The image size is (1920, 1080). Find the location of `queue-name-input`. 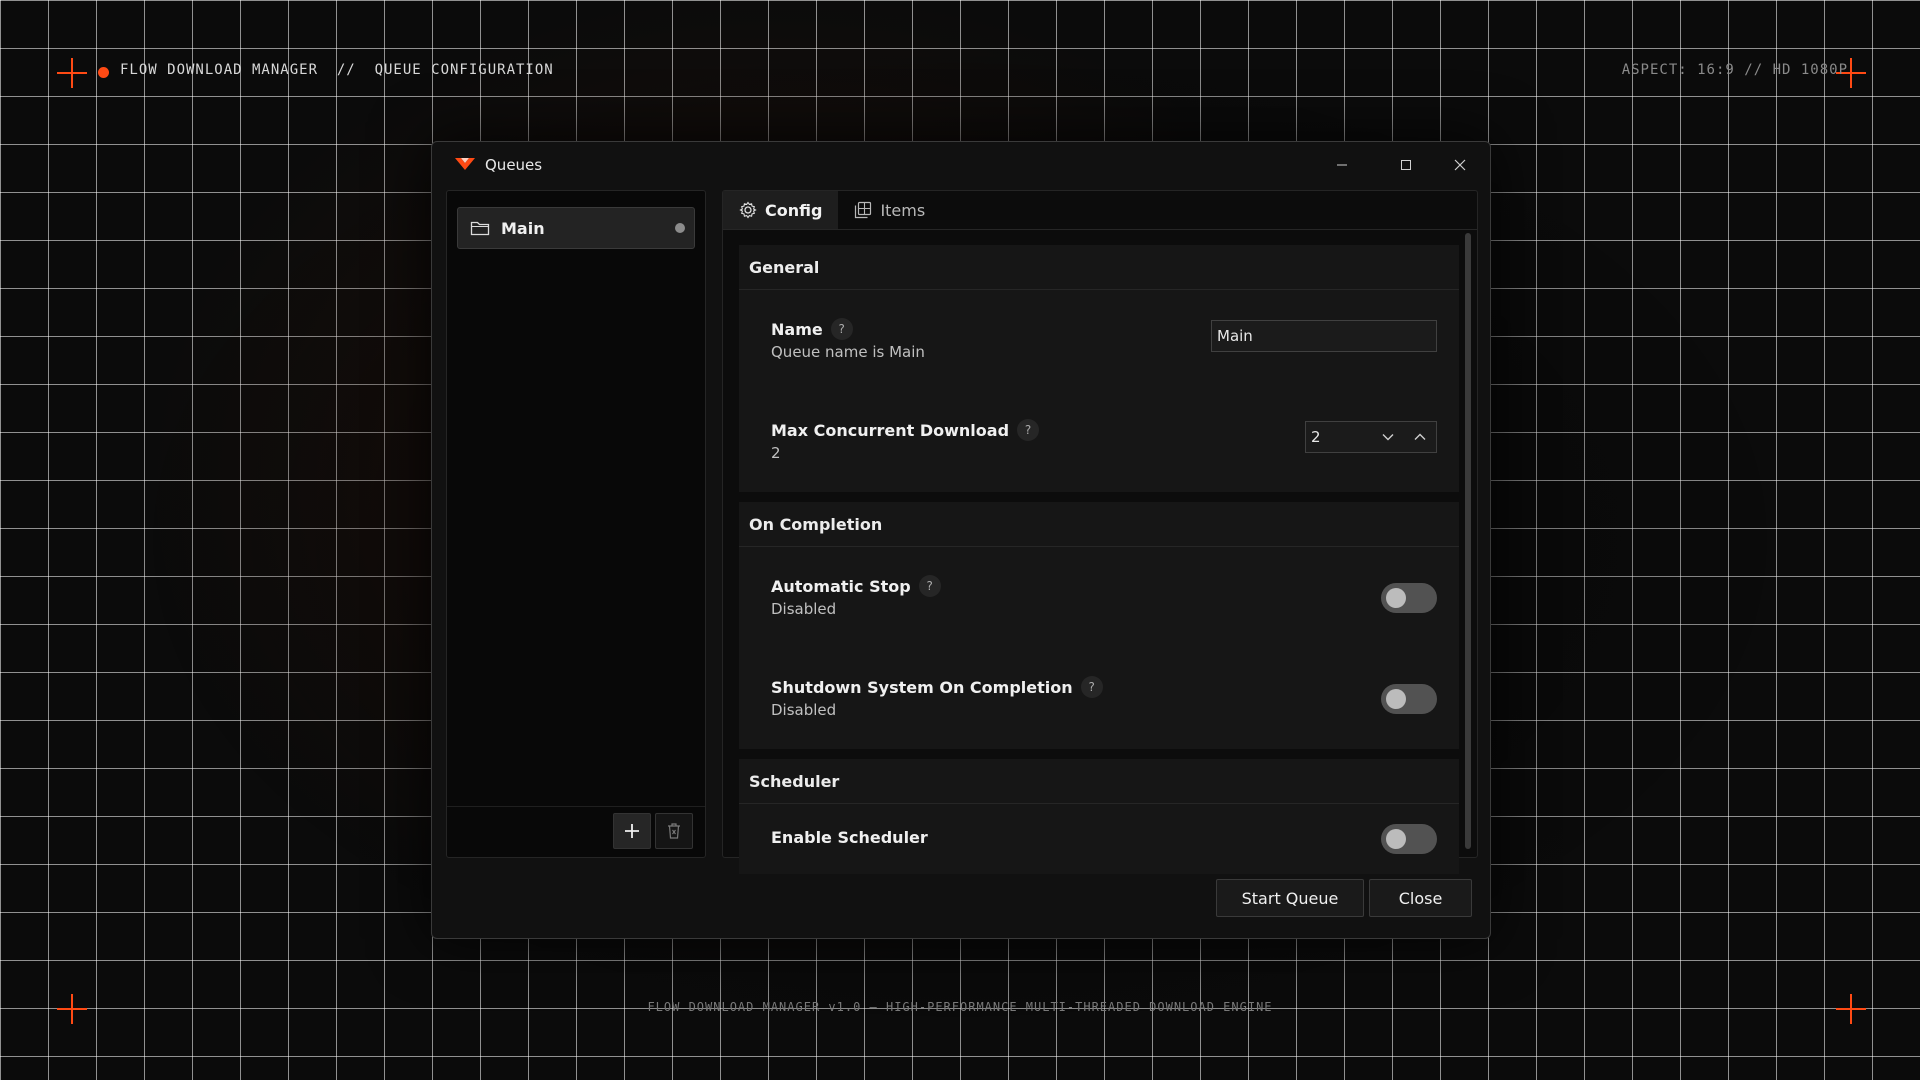

queue-name-input is located at coordinates (1324, 336).